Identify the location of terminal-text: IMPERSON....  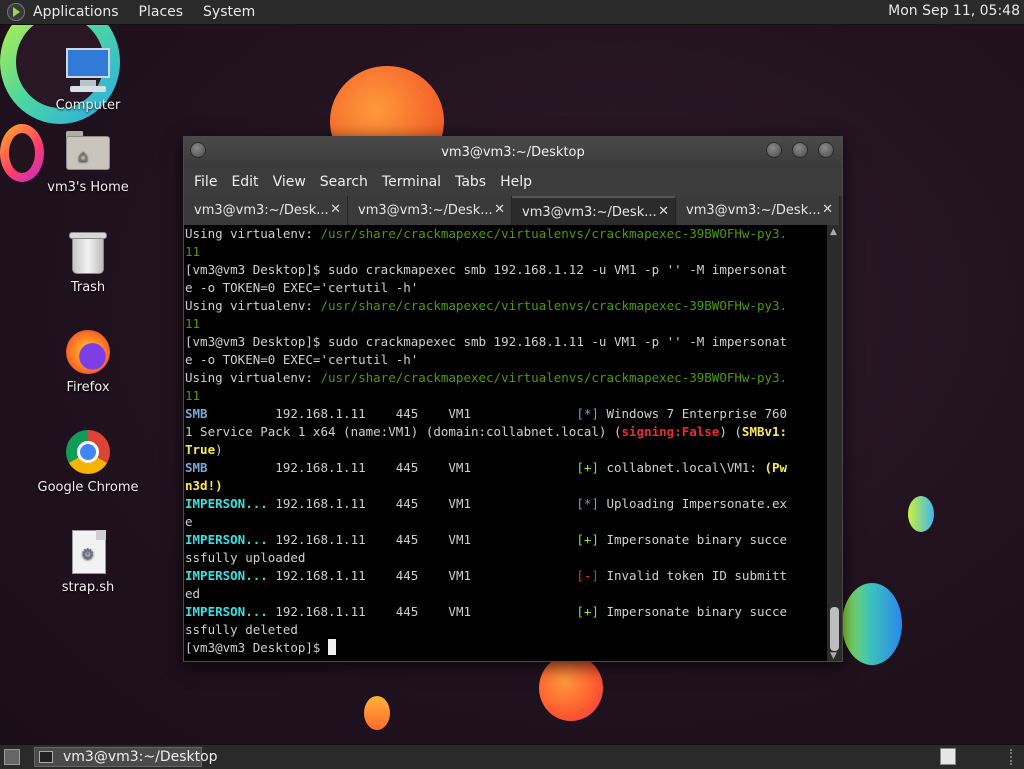
(226, 539).